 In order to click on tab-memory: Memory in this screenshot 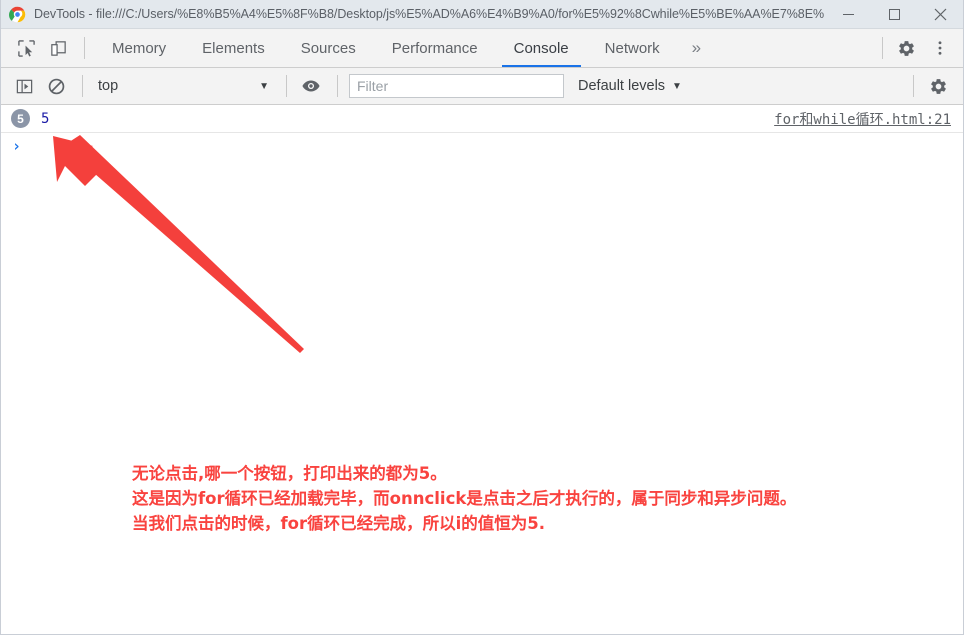, I will do `click(139, 48)`.